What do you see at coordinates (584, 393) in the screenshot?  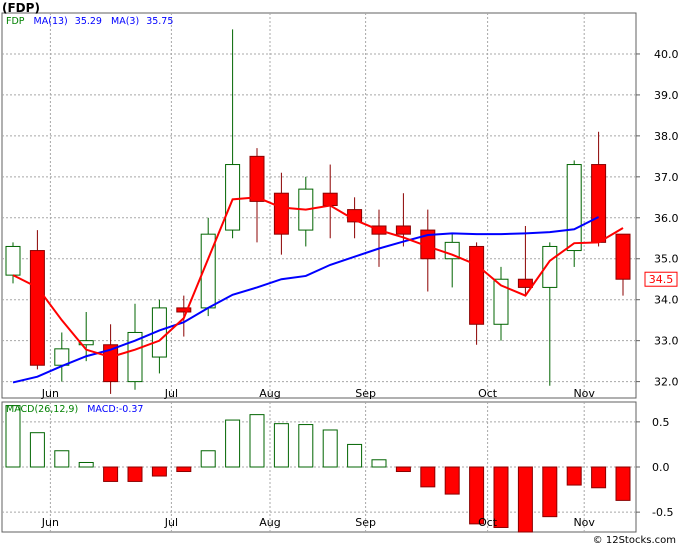 I see `price-month-label: Nov` at bounding box center [584, 393].